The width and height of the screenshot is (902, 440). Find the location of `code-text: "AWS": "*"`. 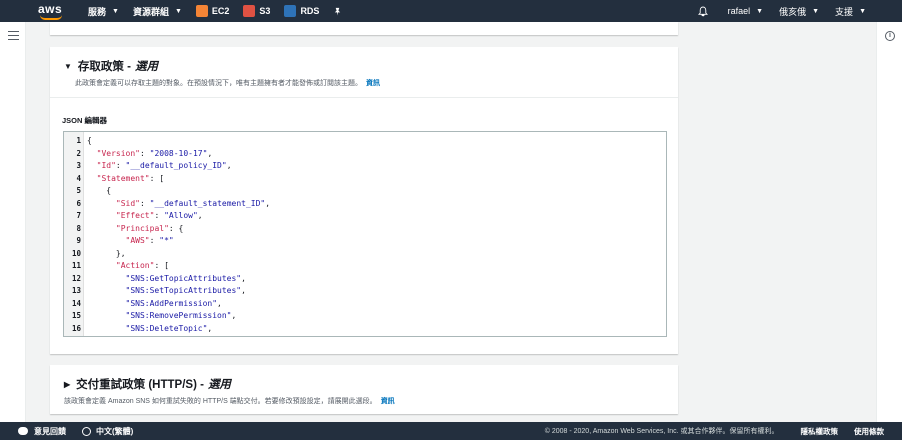

code-text: "AWS": "*" is located at coordinates (149, 240).